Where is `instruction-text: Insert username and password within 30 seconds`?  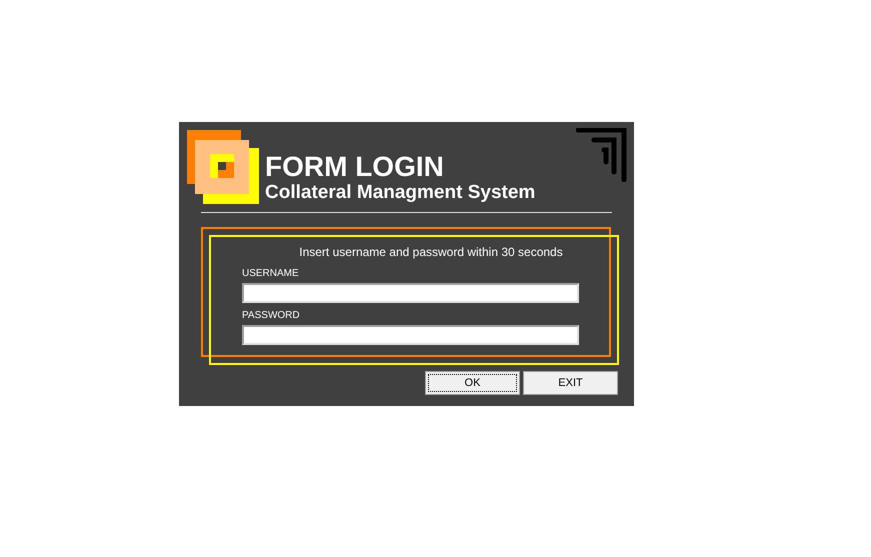
instruction-text: Insert username and password within 30 seconds is located at coordinates (430, 252).